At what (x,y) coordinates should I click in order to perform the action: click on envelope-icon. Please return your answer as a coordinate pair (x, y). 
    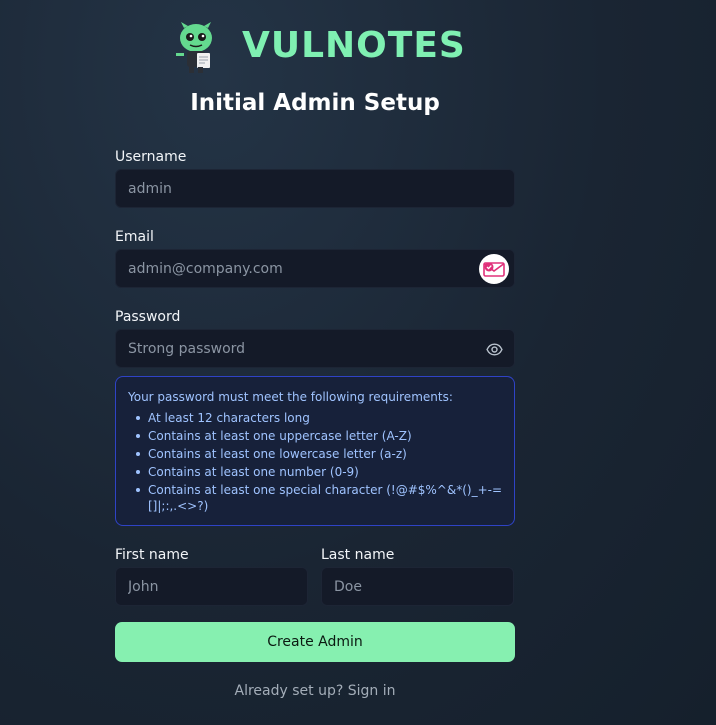
    Looking at the image, I should click on (494, 269).